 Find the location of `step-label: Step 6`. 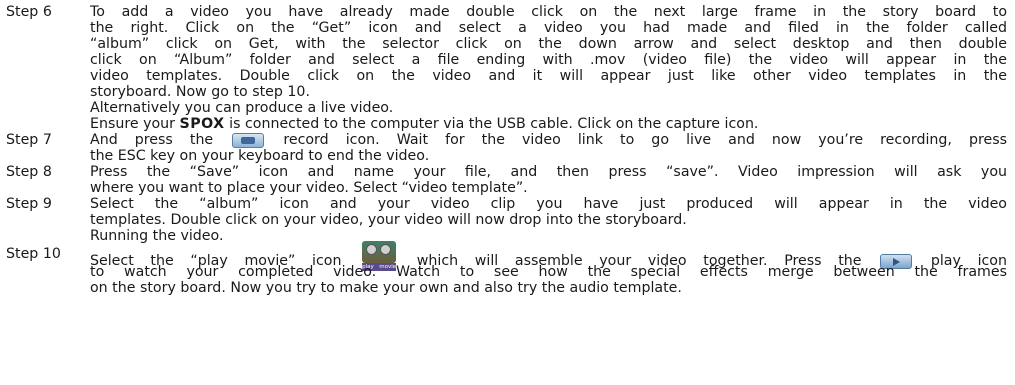

step-label: Step 6 is located at coordinates (29, 12).